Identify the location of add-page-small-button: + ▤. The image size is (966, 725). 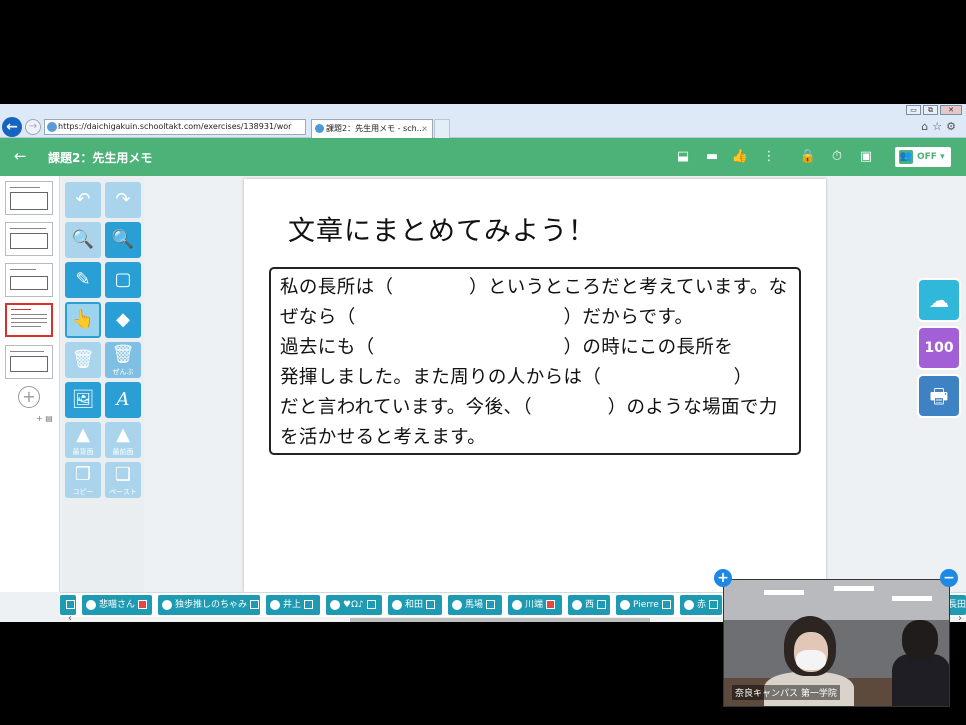
(44, 418).